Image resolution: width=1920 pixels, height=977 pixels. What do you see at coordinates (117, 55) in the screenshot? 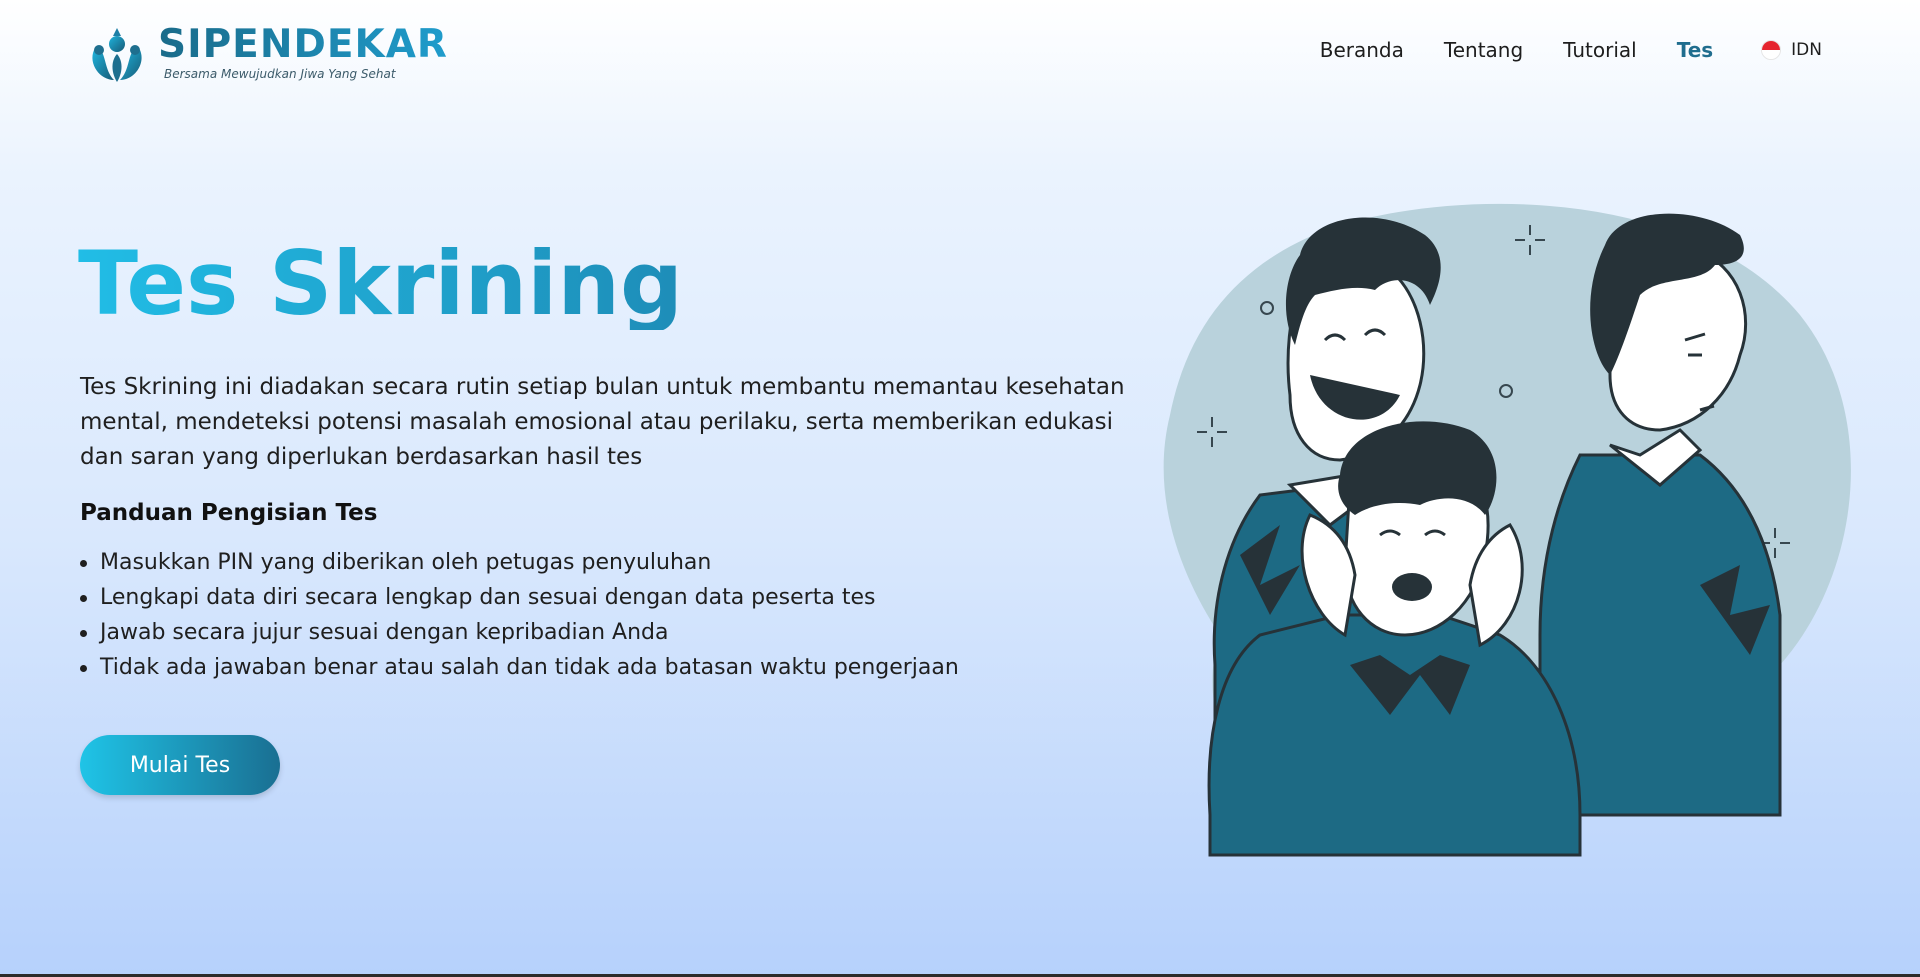
I see `brand-logo-icon` at bounding box center [117, 55].